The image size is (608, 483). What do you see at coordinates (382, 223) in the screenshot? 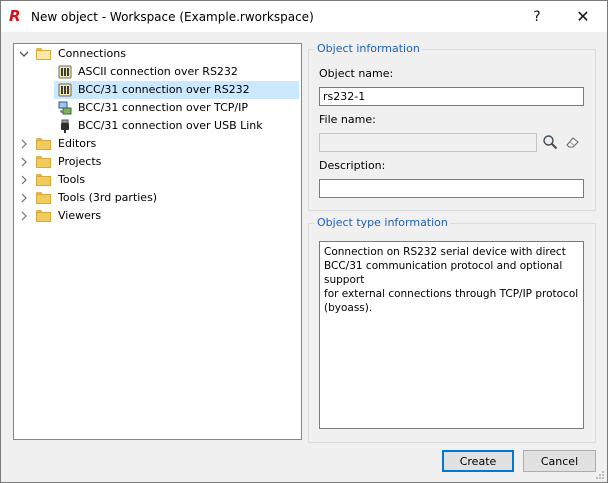
I see `object-type-information-legend: Object type information` at bounding box center [382, 223].